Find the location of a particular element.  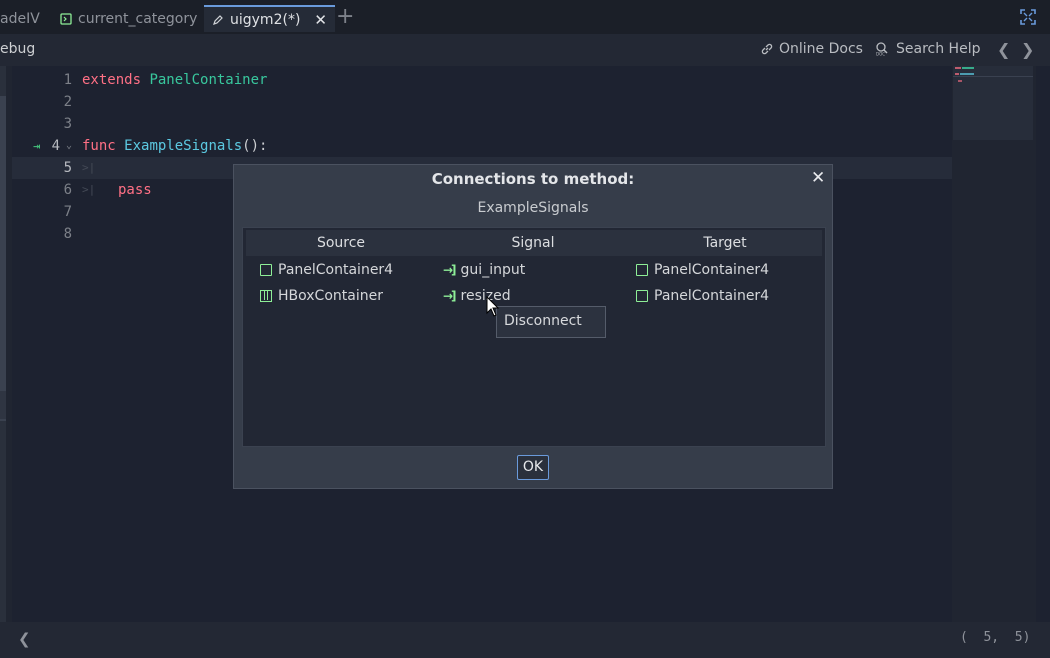

fold-arrow-icon: ⌄ is located at coordinates (69, 146).